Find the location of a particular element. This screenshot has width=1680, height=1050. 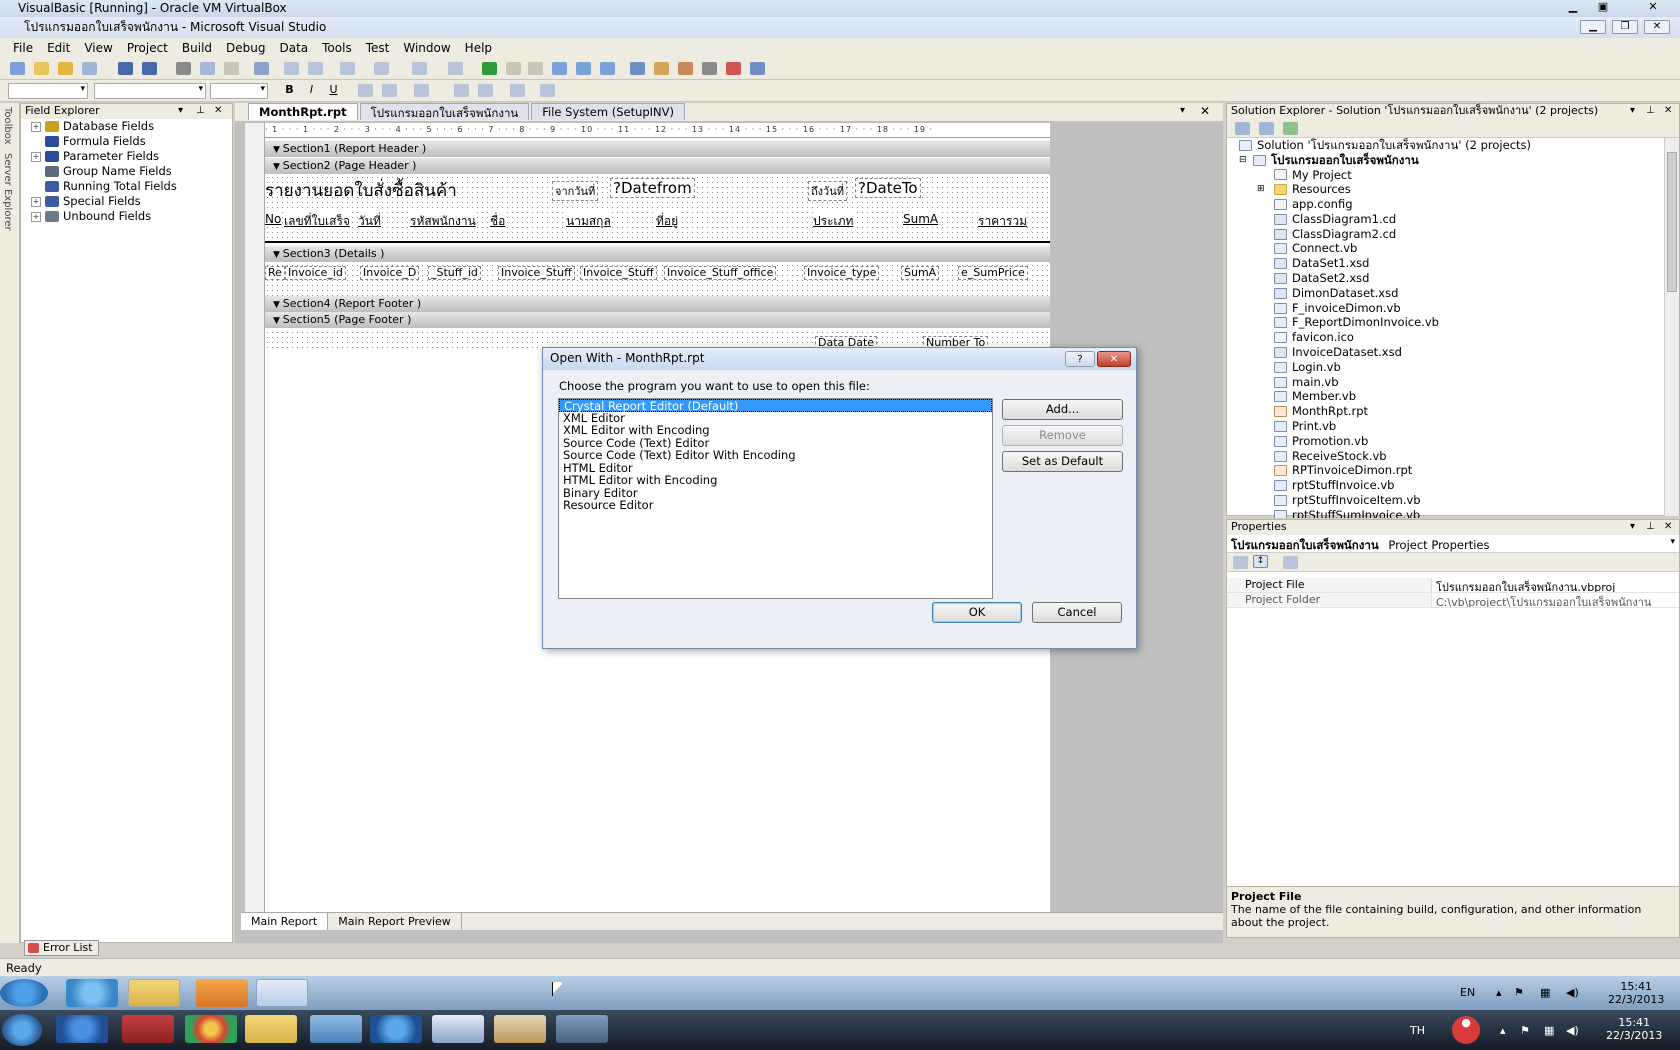

toolbox-icon is located at coordinates (709, 68).